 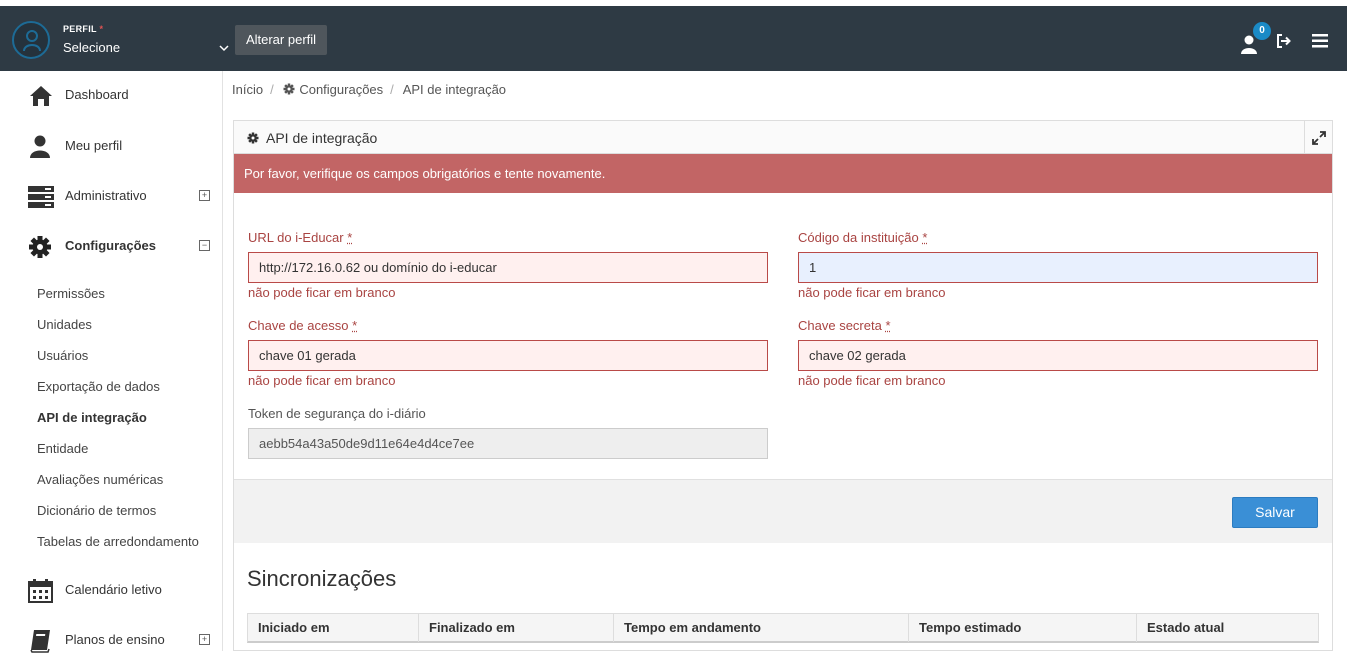 What do you see at coordinates (97, 94) in the screenshot?
I see `sidebar-item-label: Dashboard` at bounding box center [97, 94].